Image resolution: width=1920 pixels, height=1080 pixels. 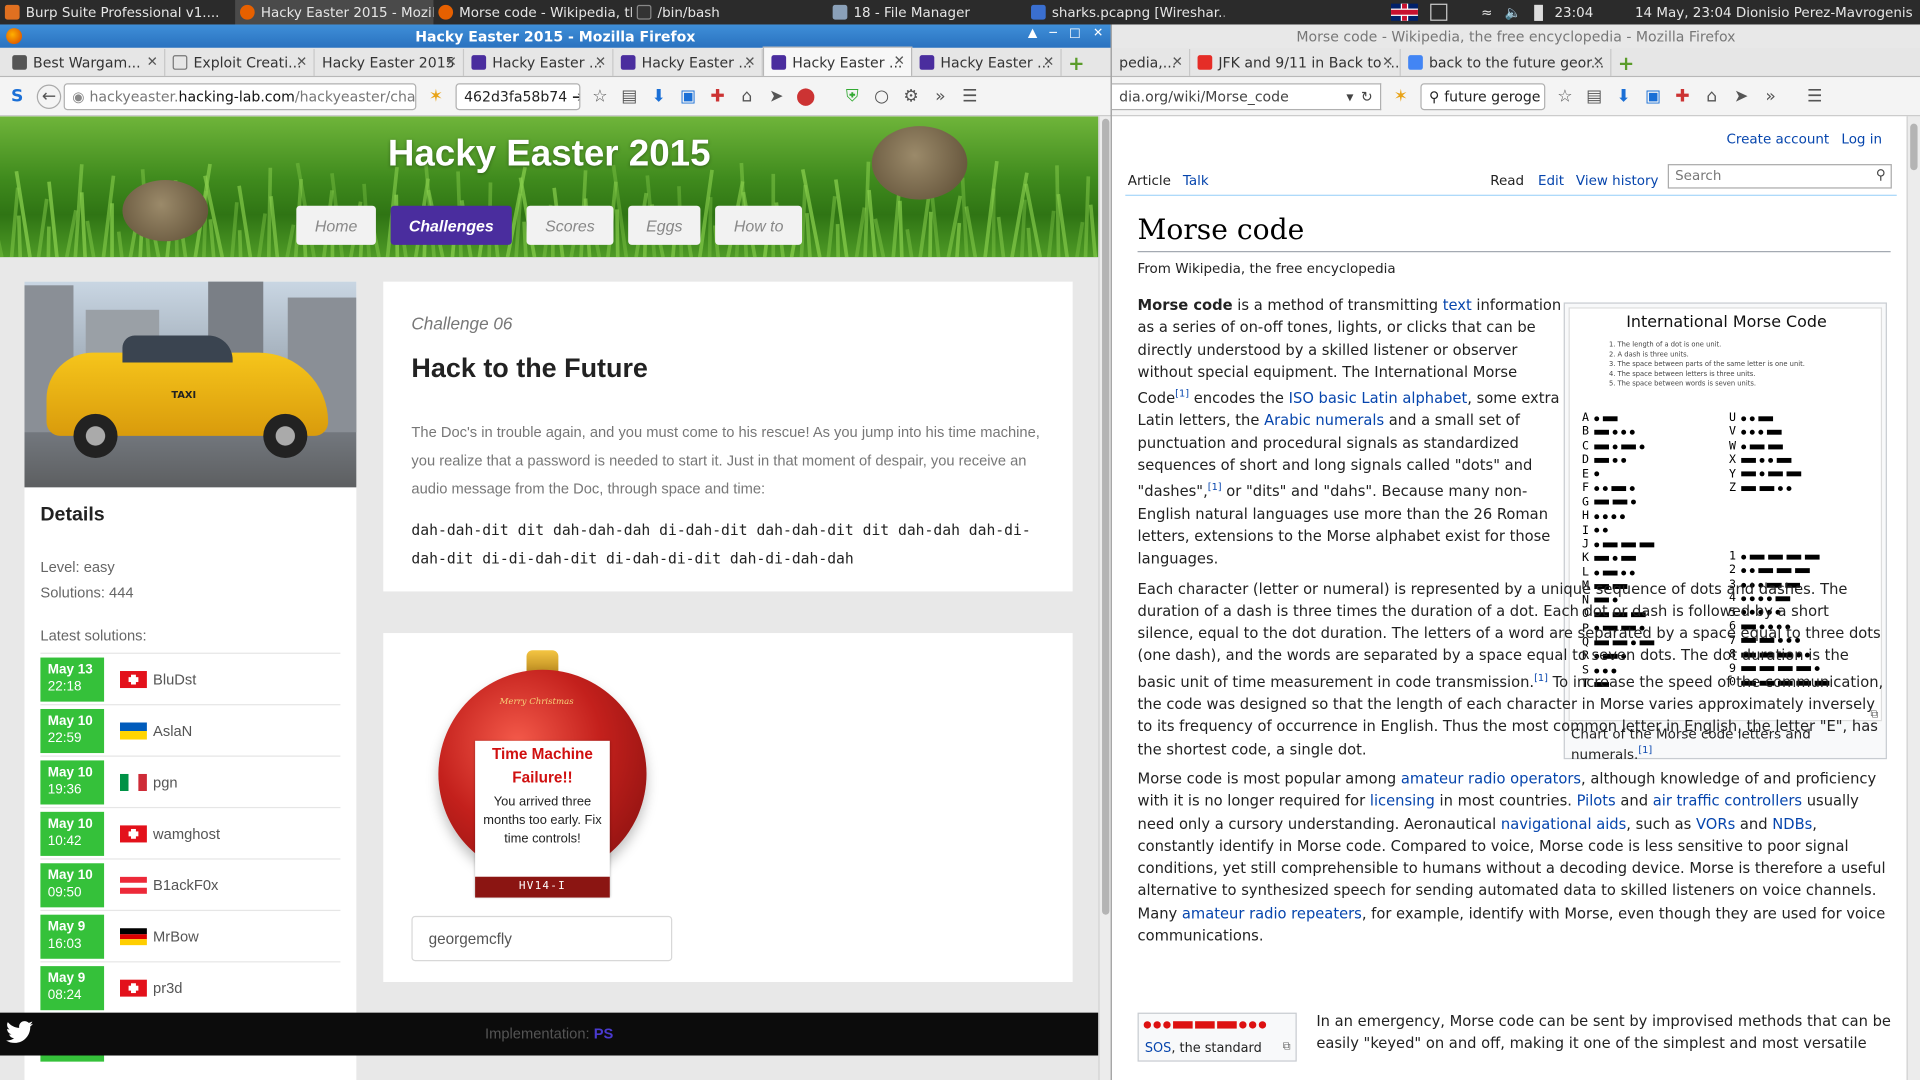 I want to click on search-go-icon: ➔, so click(x=575, y=96).